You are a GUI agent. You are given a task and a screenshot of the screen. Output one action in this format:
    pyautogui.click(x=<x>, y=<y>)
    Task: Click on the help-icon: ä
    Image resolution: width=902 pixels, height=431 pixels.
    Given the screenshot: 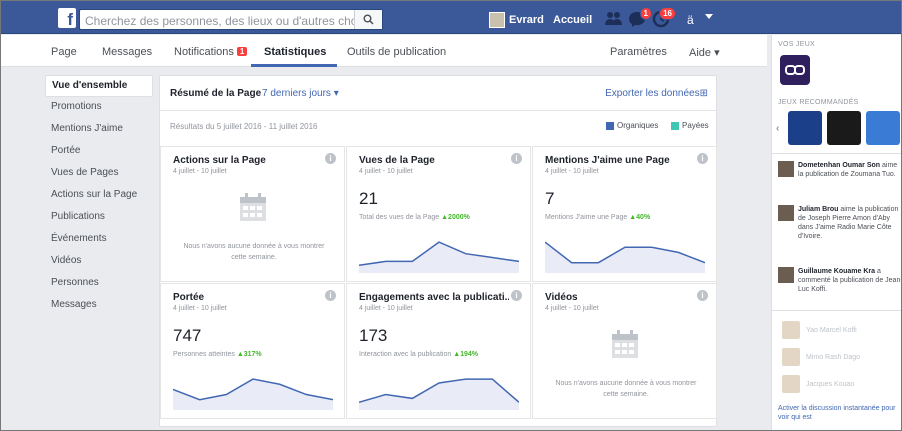 What is the action you would take?
    pyautogui.click(x=690, y=20)
    